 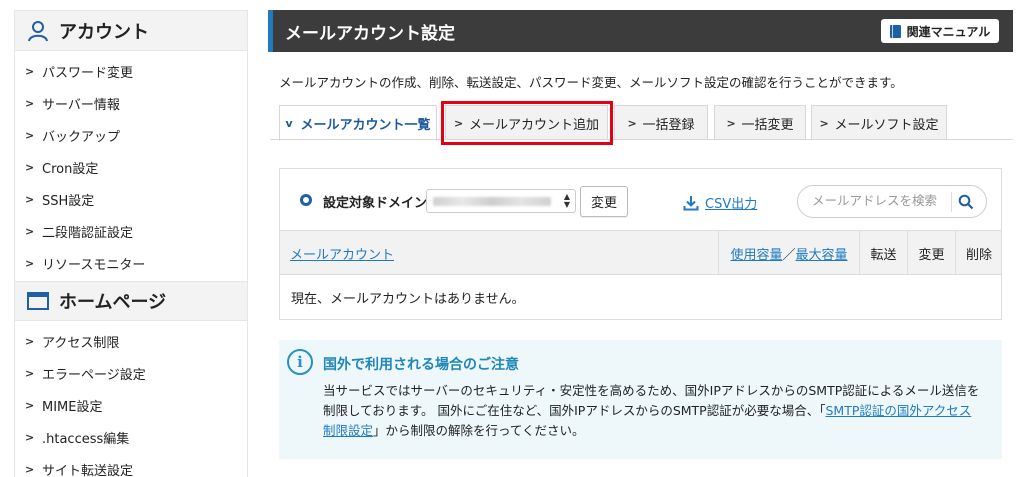 I want to click on sidebar-section-account: アカウント, so click(x=131, y=31).